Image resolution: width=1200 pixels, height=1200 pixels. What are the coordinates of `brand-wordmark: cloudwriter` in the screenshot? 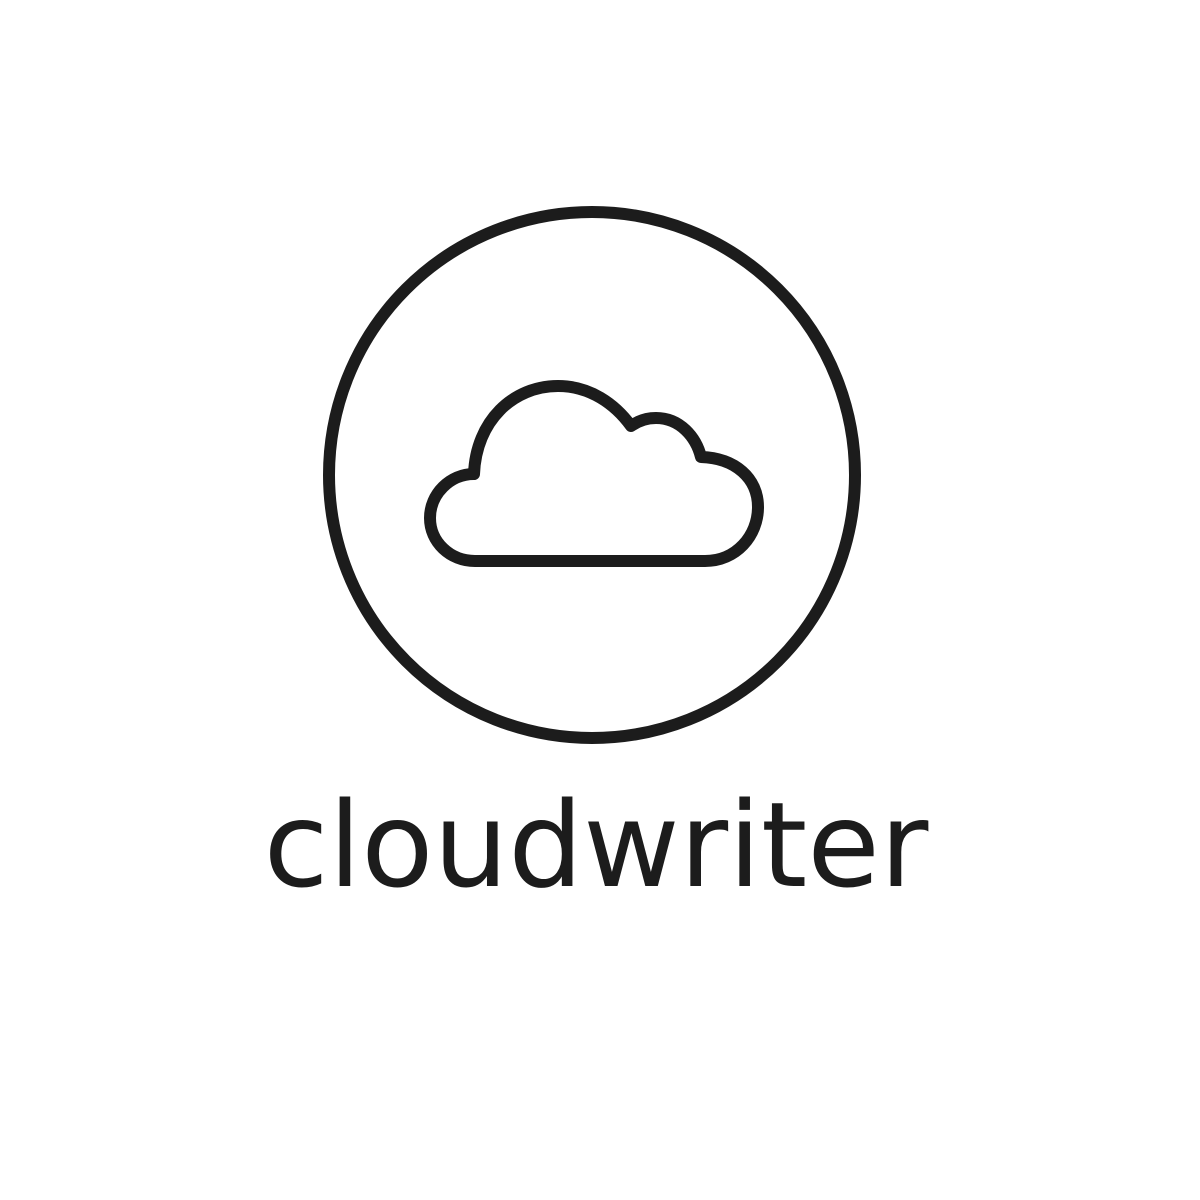 It's located at (596, 845).